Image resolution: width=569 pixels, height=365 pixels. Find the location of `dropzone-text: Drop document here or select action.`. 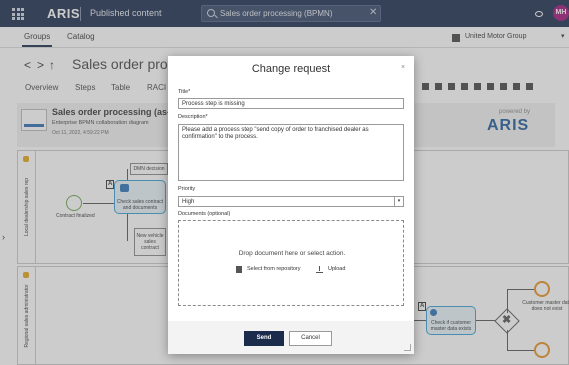

dropzone-text: Drop document here or select action. is located at coordinates (292, 253).